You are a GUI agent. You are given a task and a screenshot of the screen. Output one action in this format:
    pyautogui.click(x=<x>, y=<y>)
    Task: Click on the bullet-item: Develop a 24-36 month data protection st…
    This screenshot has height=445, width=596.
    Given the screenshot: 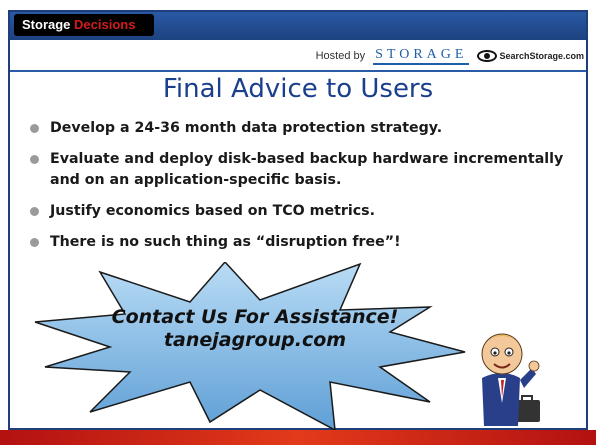 What is the action you would take?
    pyautogui.click(x=298, y=128)
    